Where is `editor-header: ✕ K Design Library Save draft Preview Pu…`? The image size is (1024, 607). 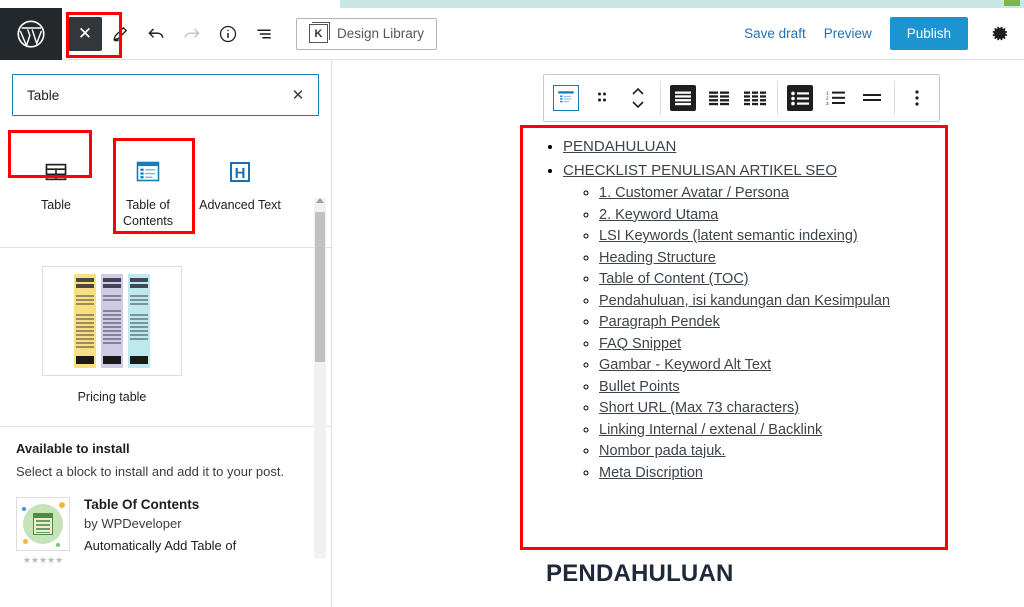
editor-header: ✕ K Design Library Save draft Preview Pu… is located at coordinates (512, 33).